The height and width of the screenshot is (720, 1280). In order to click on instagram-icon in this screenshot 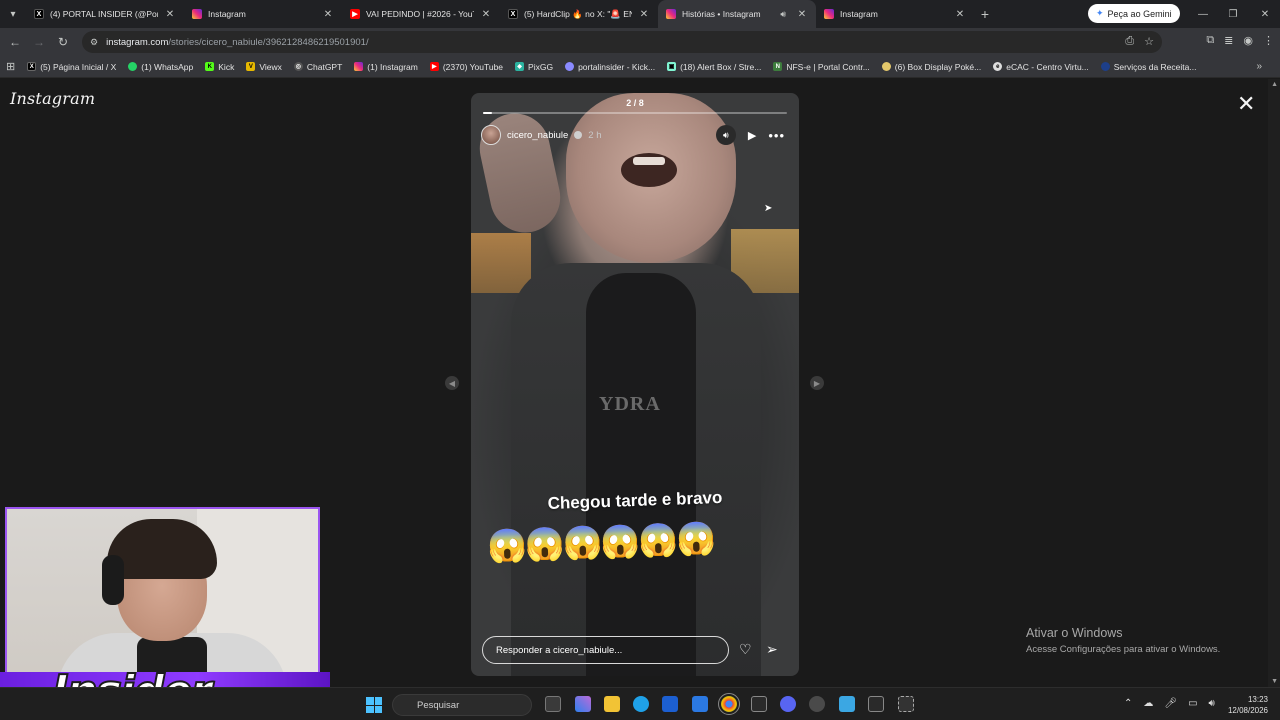, I will do `click(197, 14)`.